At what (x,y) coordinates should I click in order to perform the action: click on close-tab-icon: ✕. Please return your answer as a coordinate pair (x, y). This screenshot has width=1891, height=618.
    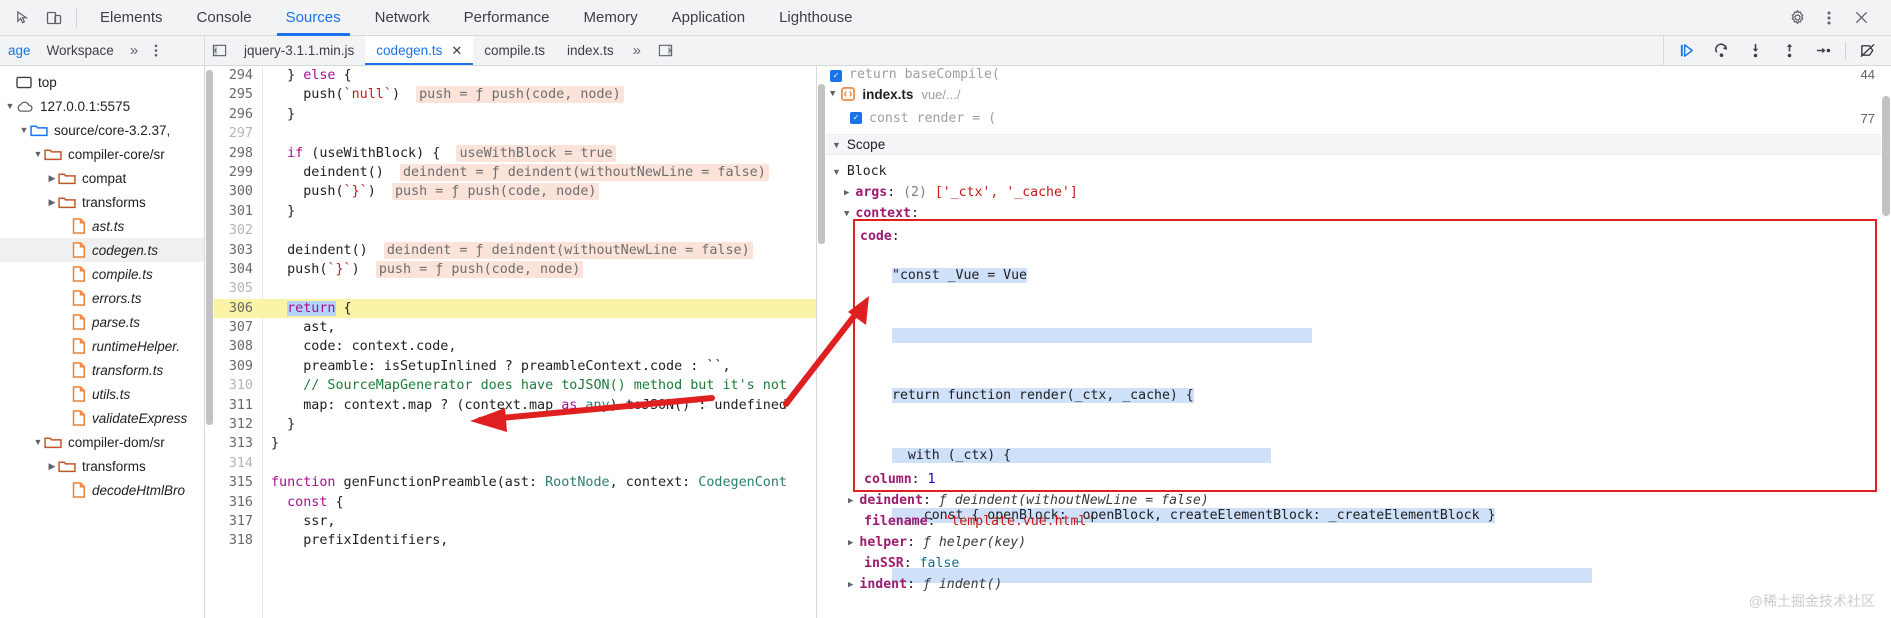
    Looking at the image, I should click on (456, 50).